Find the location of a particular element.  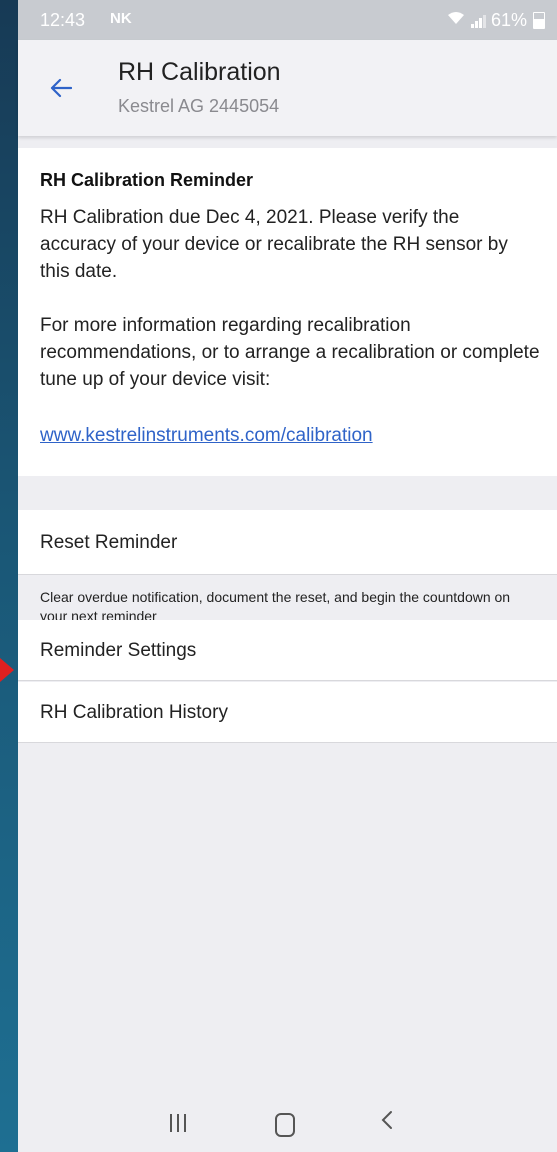

battery-icon is located at coordinates (539, 20).